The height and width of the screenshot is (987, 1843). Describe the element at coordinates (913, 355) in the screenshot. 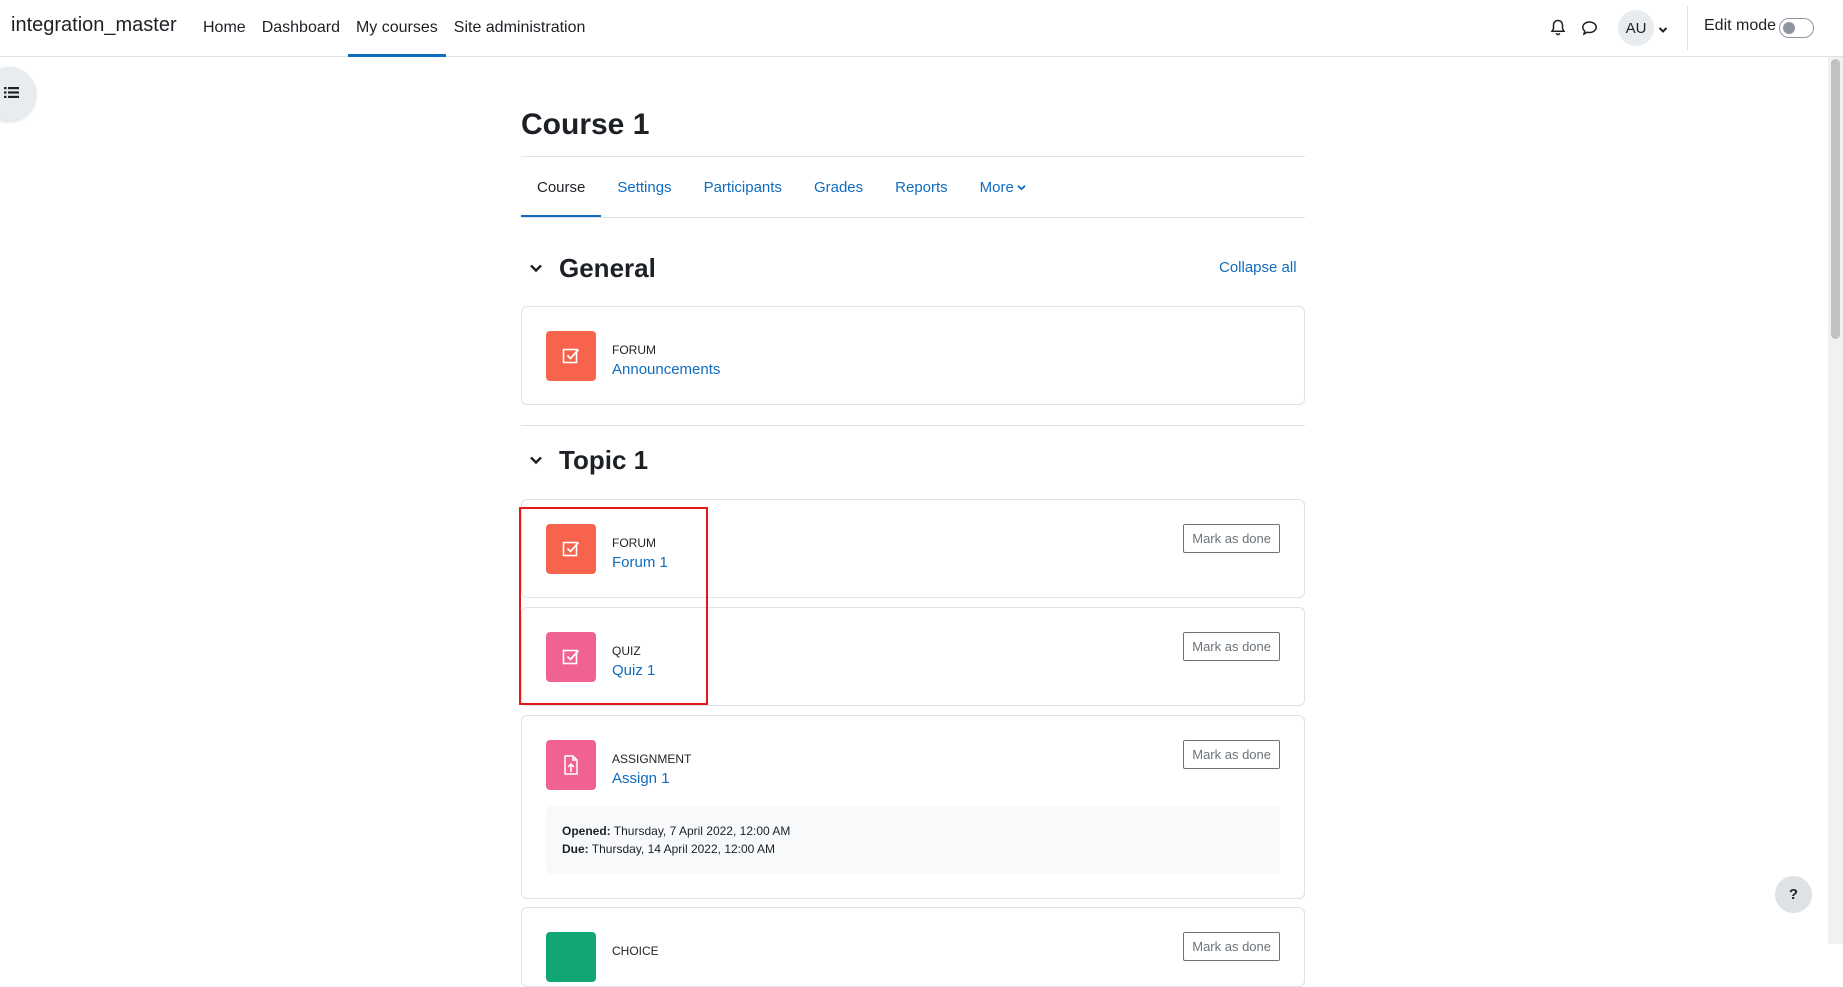

I see `activity-card: FORUM Announcements` at that location.